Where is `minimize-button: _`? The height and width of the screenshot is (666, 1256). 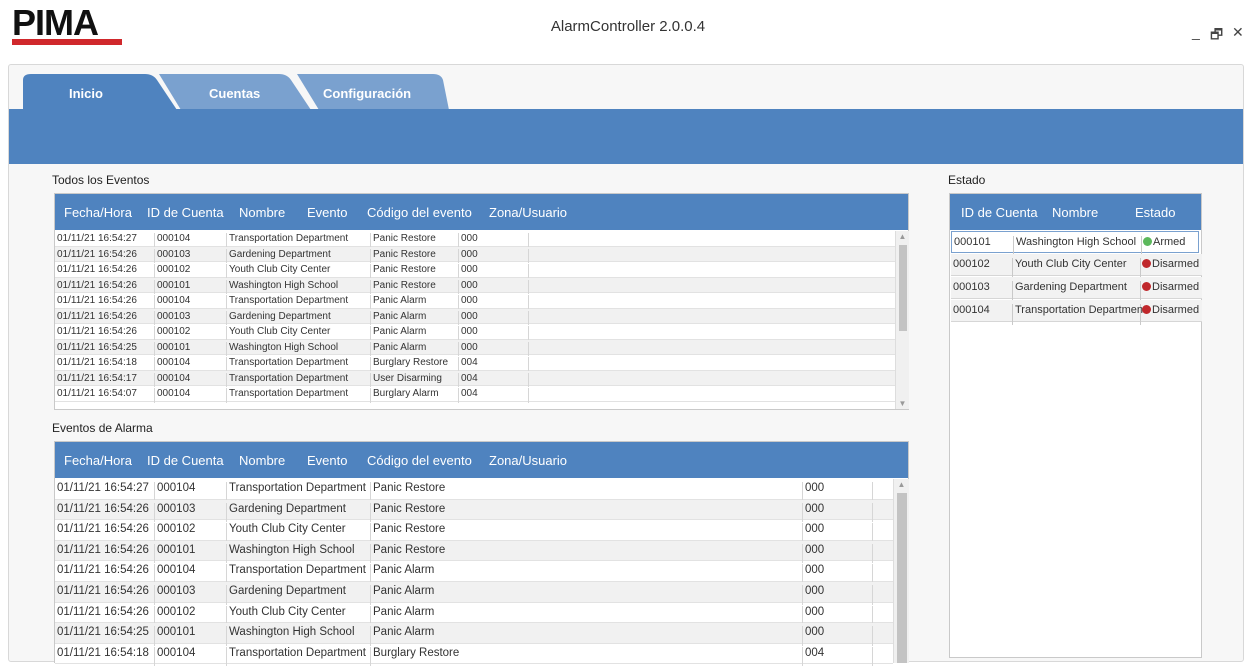
minimize-button: _ is located at coordinates (1196, 32).